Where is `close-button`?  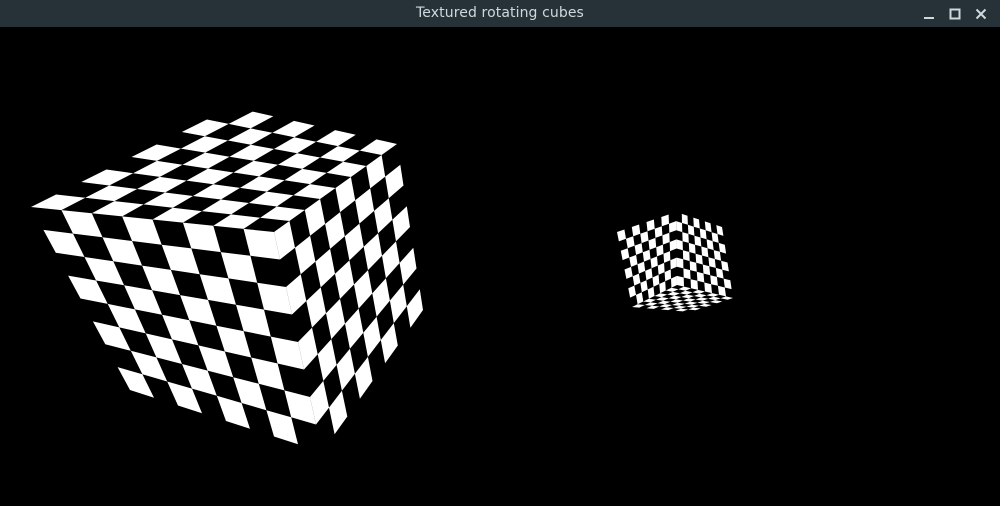 close-button is located at coordinates (981, 13).